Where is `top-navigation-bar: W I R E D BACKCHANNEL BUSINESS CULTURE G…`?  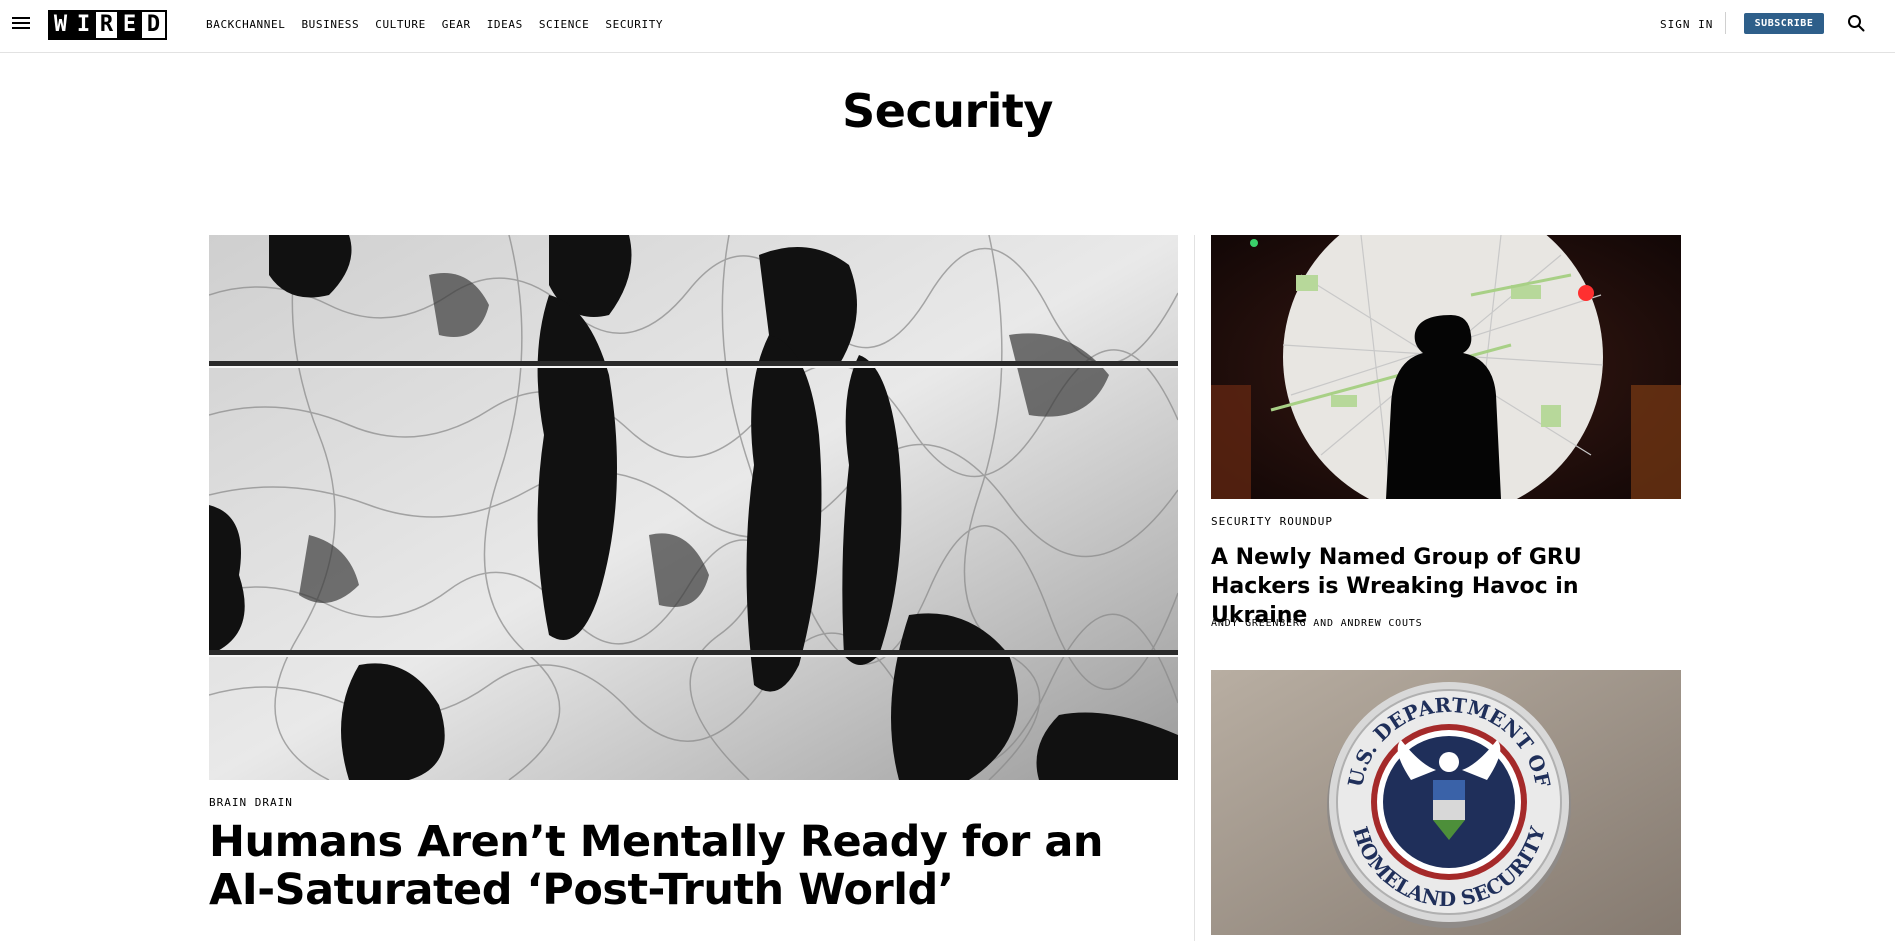
top-navigation-bar: W I R E D BACKCHANNEL BUSINESS CULTURE G… is located at coordinates (947, 26).